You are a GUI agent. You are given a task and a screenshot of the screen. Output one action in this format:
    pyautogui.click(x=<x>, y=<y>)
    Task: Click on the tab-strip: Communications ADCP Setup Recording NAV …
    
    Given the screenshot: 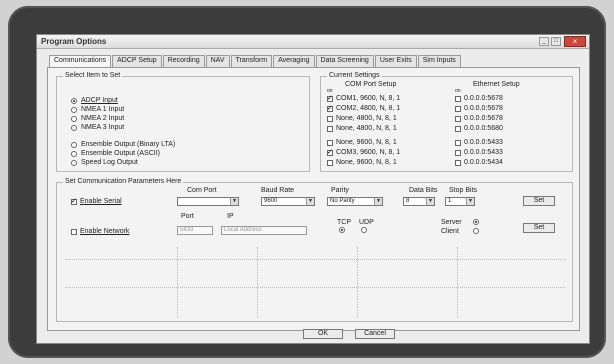 What is the action you would take?
    pyautogui.click(x=255, y=61)
    